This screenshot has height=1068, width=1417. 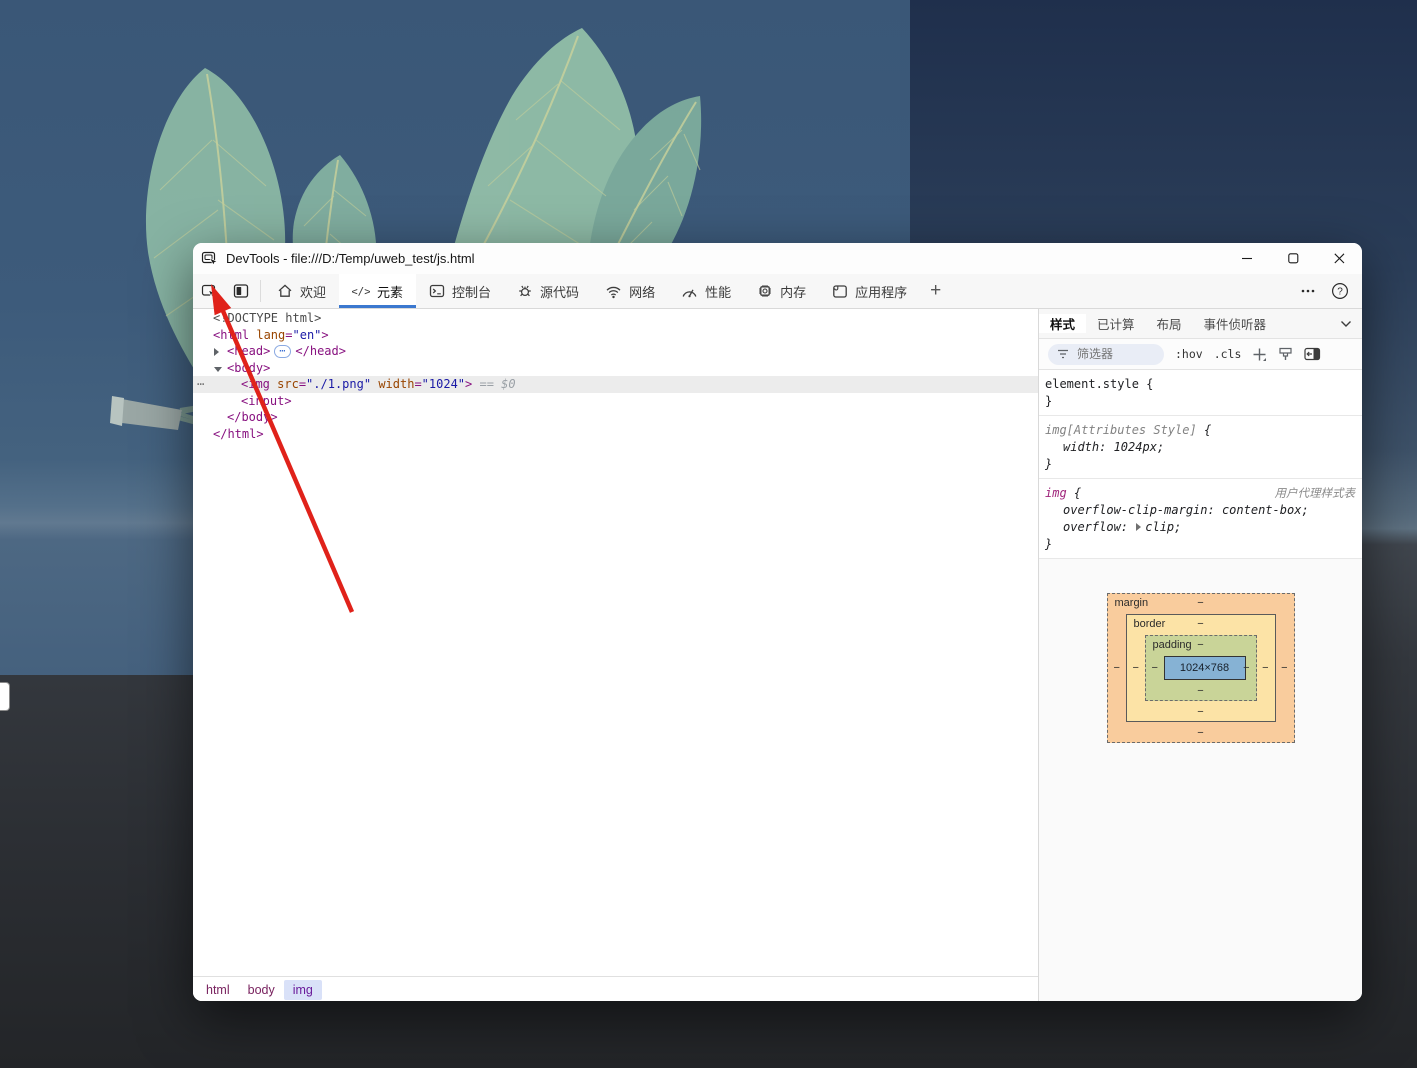 What do you see at coordinates (1200, 733) in the screenshot?
I see `margin-bottom-value: −` at bounding box center [1200, 733].